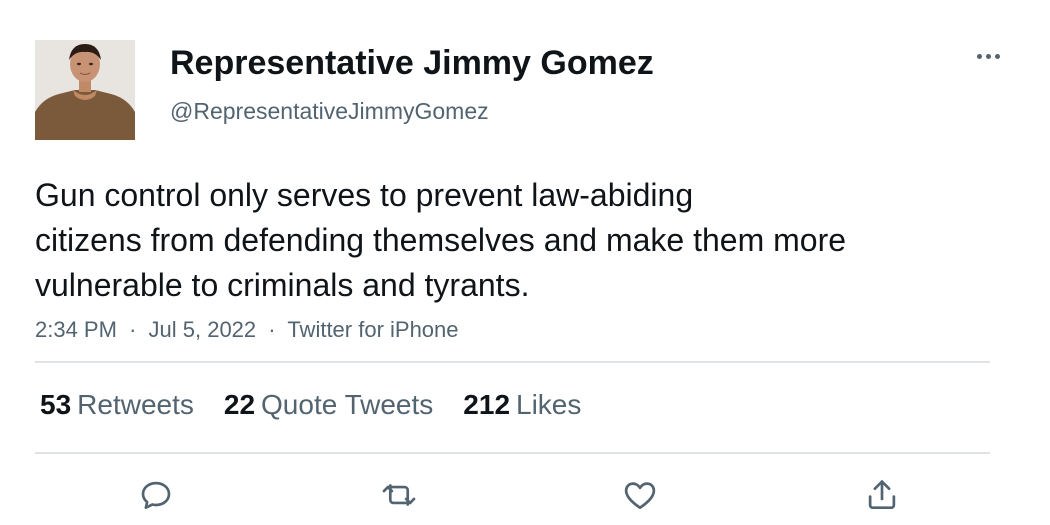 This screenshot has width=1050, height=525. Describe the element at coordinates (282, 285) in the screenshot. I see `tweet-text-line: vulnerable to criminals and tyrants.` at that location.